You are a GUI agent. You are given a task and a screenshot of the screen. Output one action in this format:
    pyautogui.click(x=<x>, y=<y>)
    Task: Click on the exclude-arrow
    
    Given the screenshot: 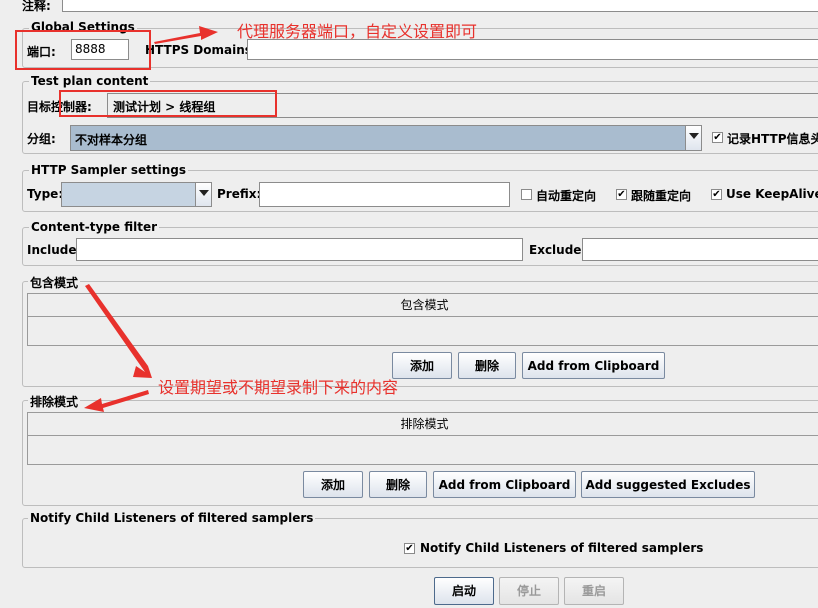 What is the action you would take?
    pyautogui.click(x=116, y=401)
    